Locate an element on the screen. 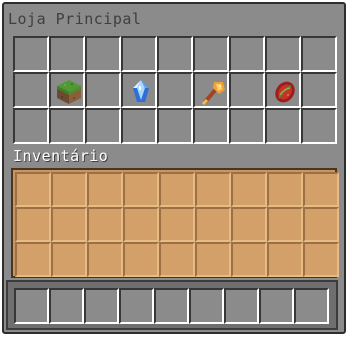 This screenshot has height=340, width=352. red-seed-icon is located at coordinates (285, 92).